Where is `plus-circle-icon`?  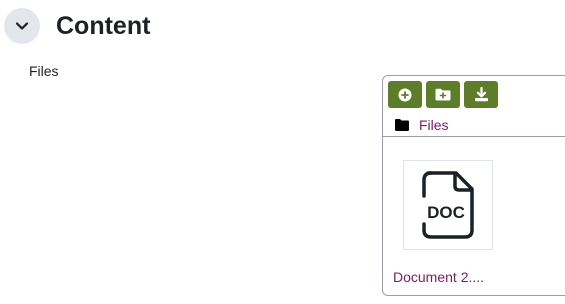 plus-circle-icon is located at coordinates (405, 94).